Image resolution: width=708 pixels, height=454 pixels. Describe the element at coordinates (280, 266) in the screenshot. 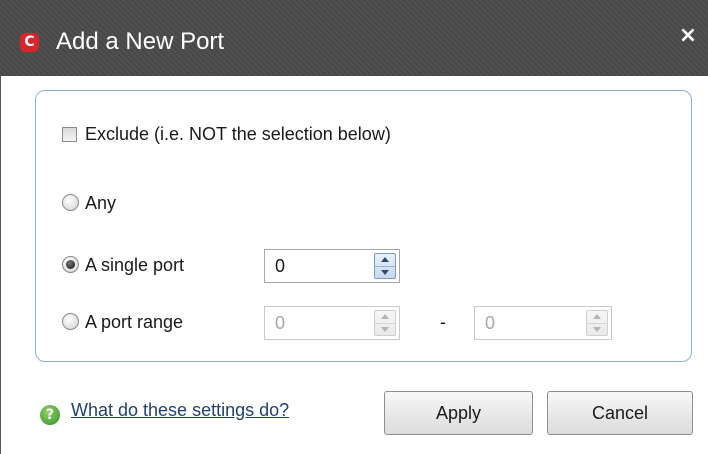

I see `single-port-value: 0` at that location.